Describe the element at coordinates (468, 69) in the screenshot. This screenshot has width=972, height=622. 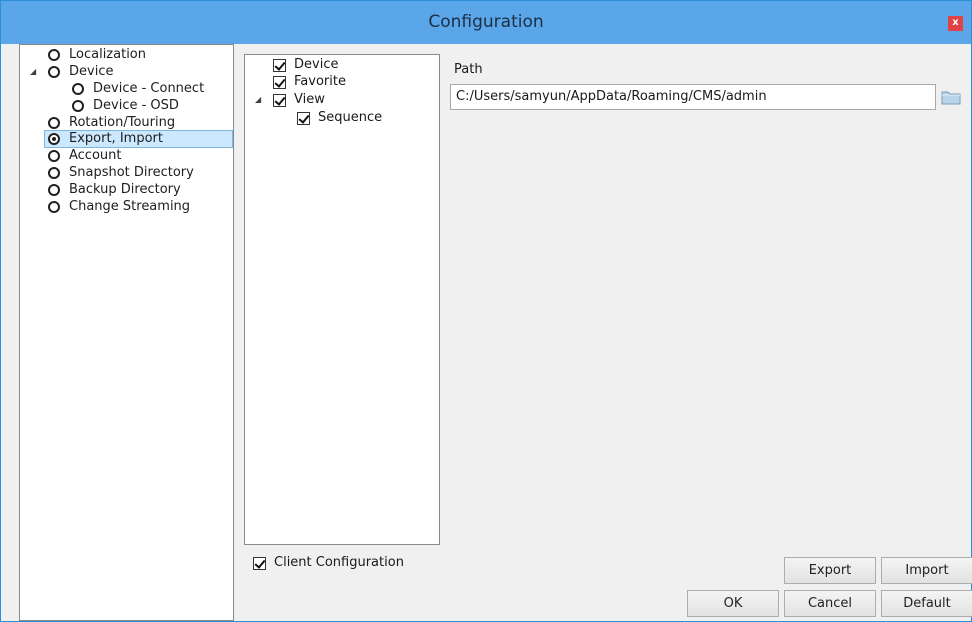
I see `path-label: Path` at that location.